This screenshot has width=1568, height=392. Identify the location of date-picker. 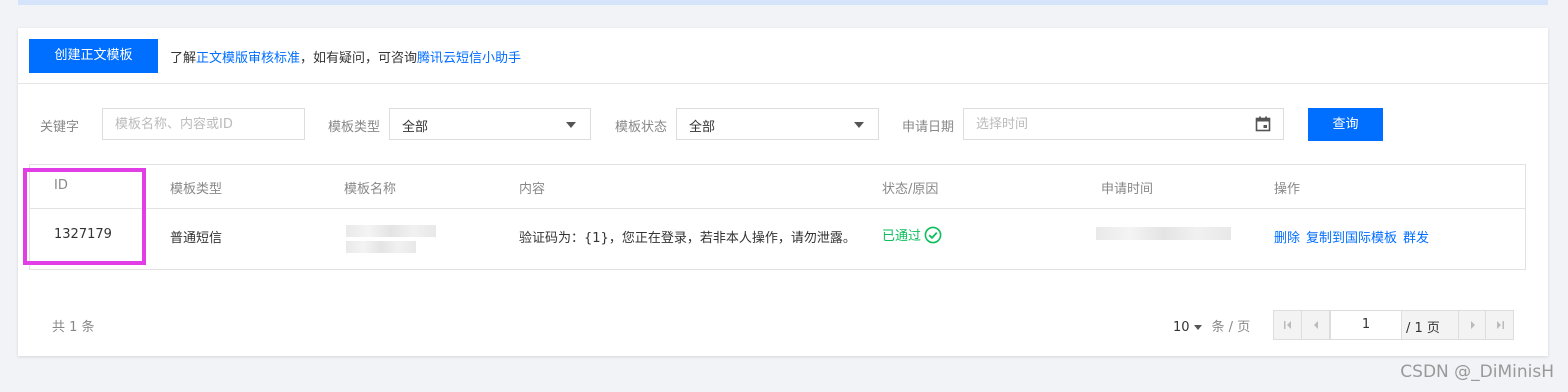
(1123, 124).